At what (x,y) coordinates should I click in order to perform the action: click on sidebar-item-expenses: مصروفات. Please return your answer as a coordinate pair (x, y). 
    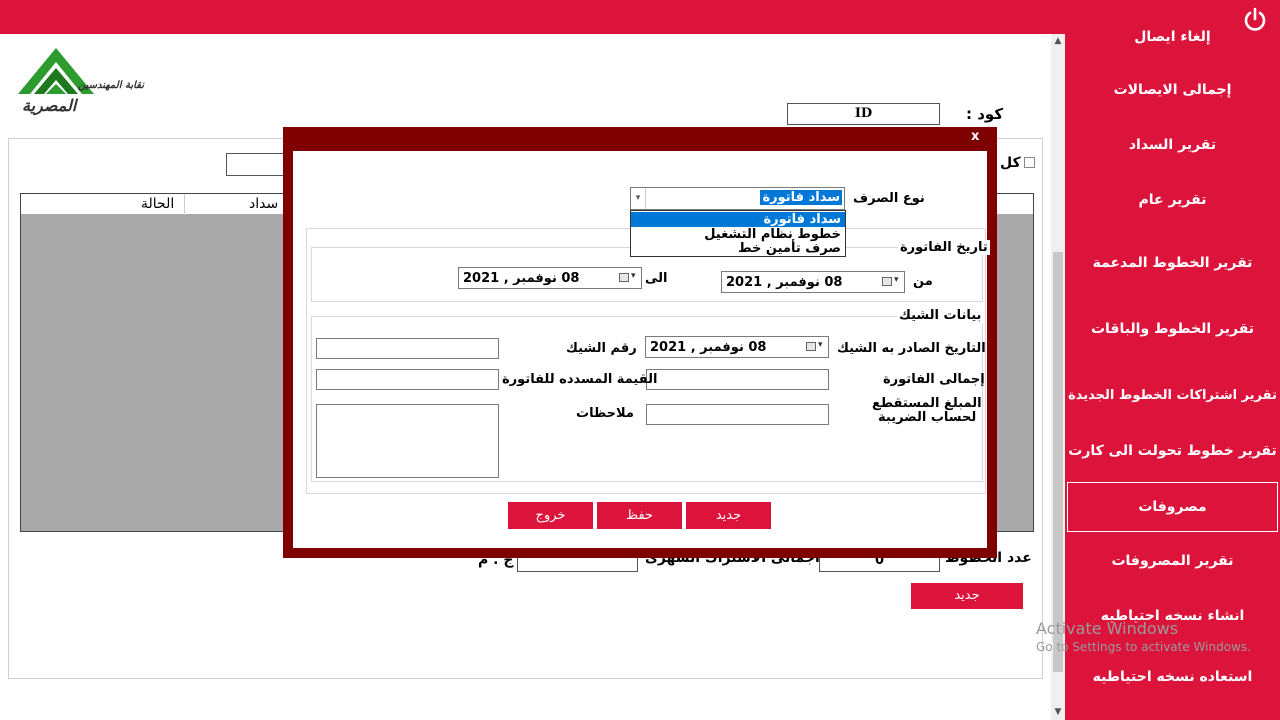
    Looking at the image, I should click on (1172, 507).